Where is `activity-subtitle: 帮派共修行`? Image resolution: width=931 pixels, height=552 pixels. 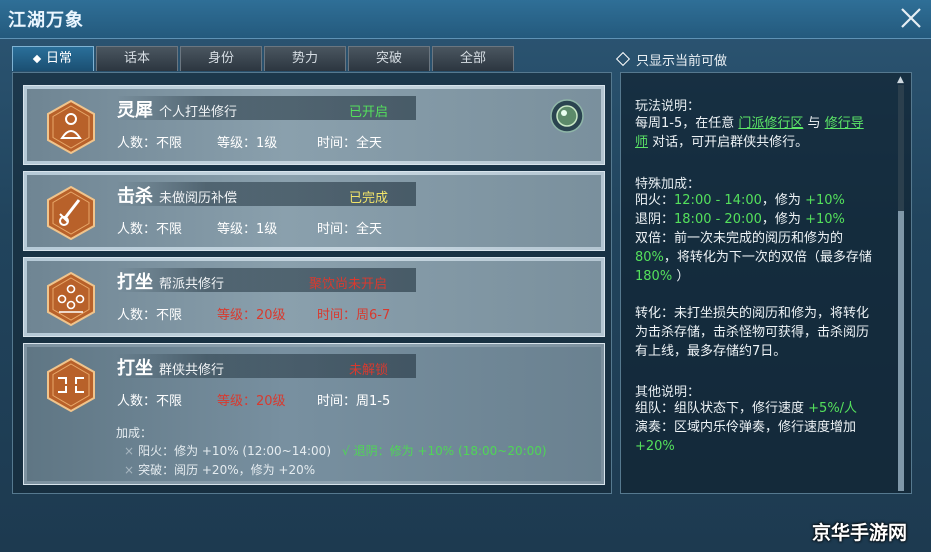 activity-subtitle: 帮派共修行 is located at coordinates (192, 284).